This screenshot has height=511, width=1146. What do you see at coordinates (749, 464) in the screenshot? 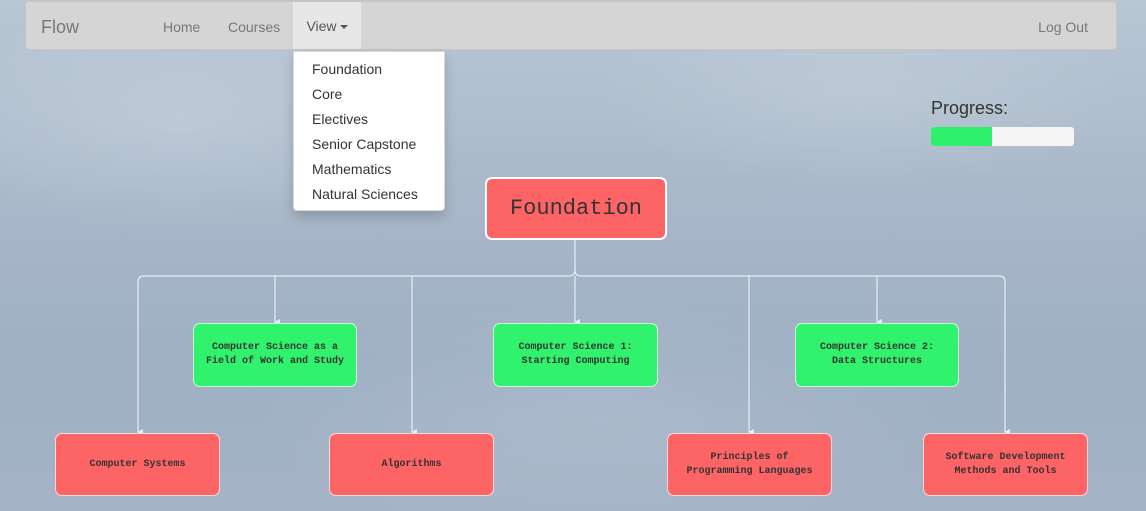
I see `course-principles-of-programming-languages: Principles of Programming Languages` at bounding box center [749, 464].